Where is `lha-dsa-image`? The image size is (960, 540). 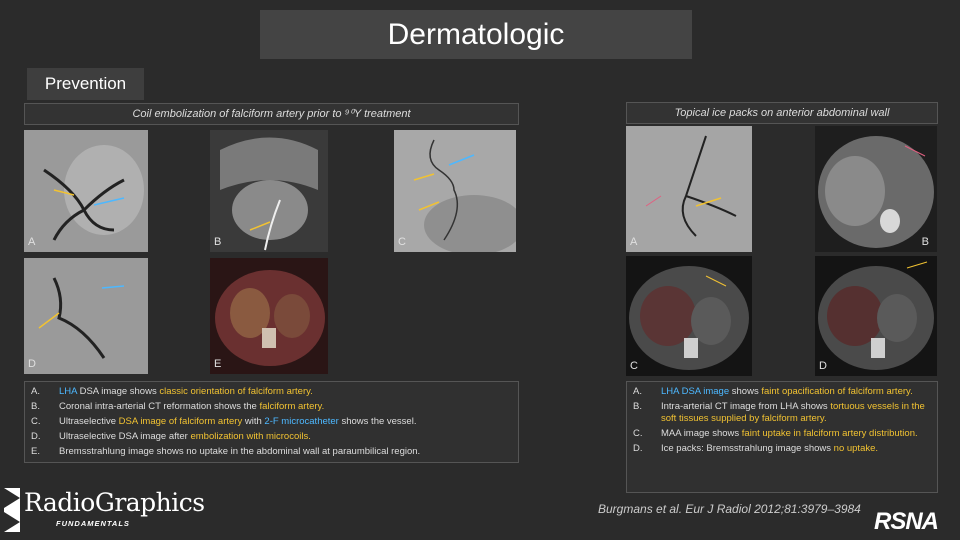
lha-dsa-image is located at coordinates (689, 189).